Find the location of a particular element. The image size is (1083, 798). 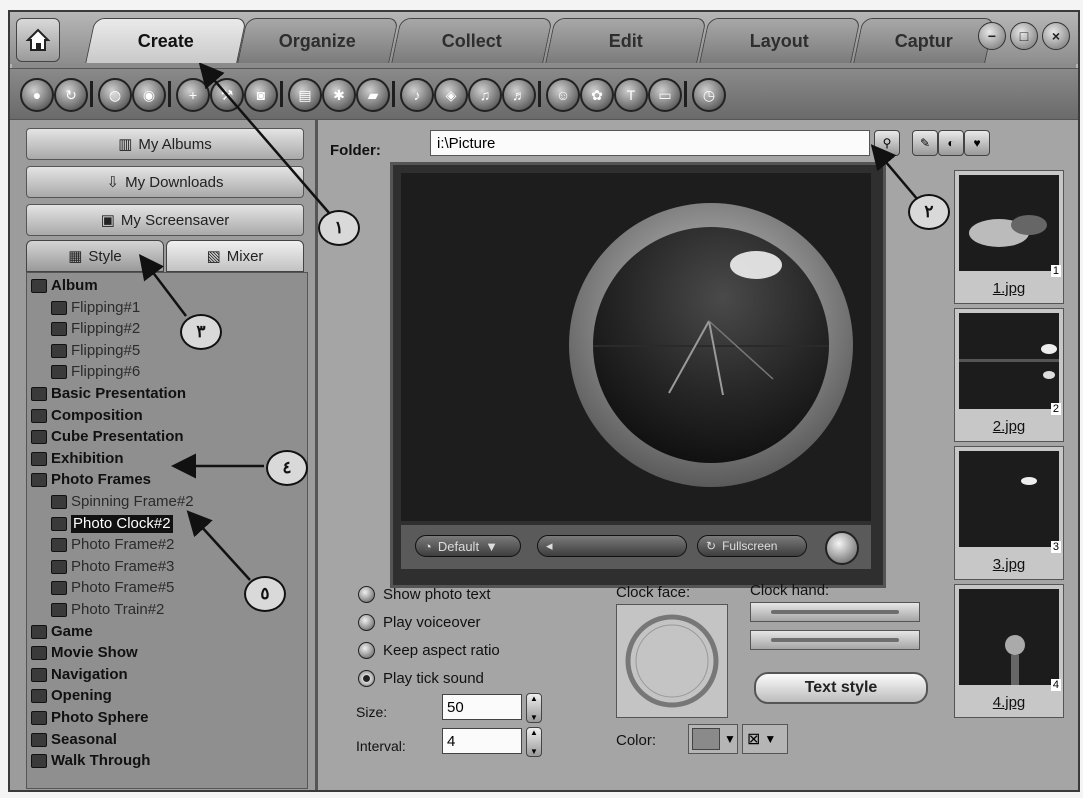

minimize-button: − is located at coordinates (992, 36).